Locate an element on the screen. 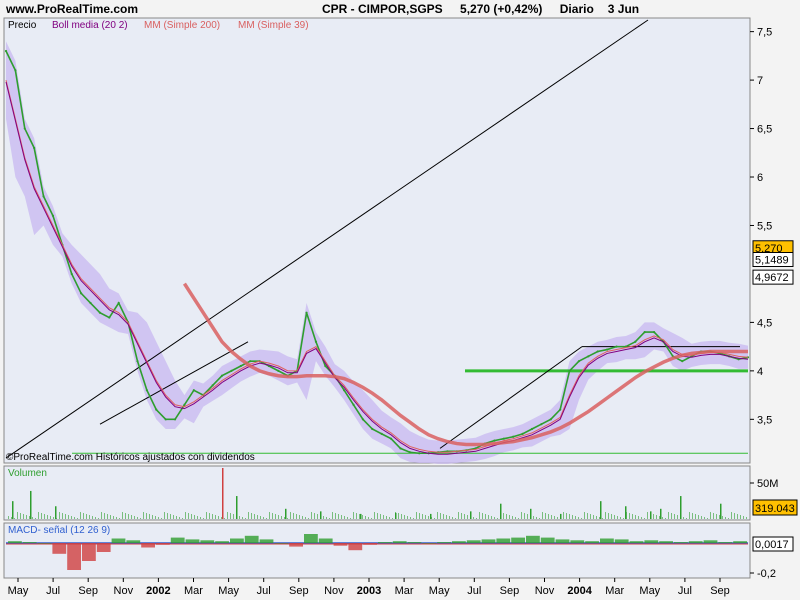 This screenshot has width=800, height=600. x-tick-label: Nov is located at coordinates (334, 591).